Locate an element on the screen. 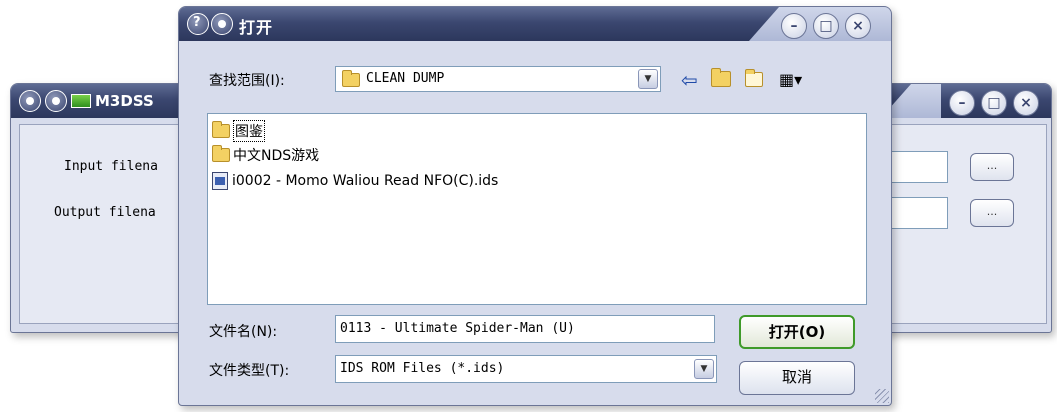 The width and height of the screenshot is (1057, 412). list-item-label: 中文NDS游戏 is located at coordinates (276, 156).